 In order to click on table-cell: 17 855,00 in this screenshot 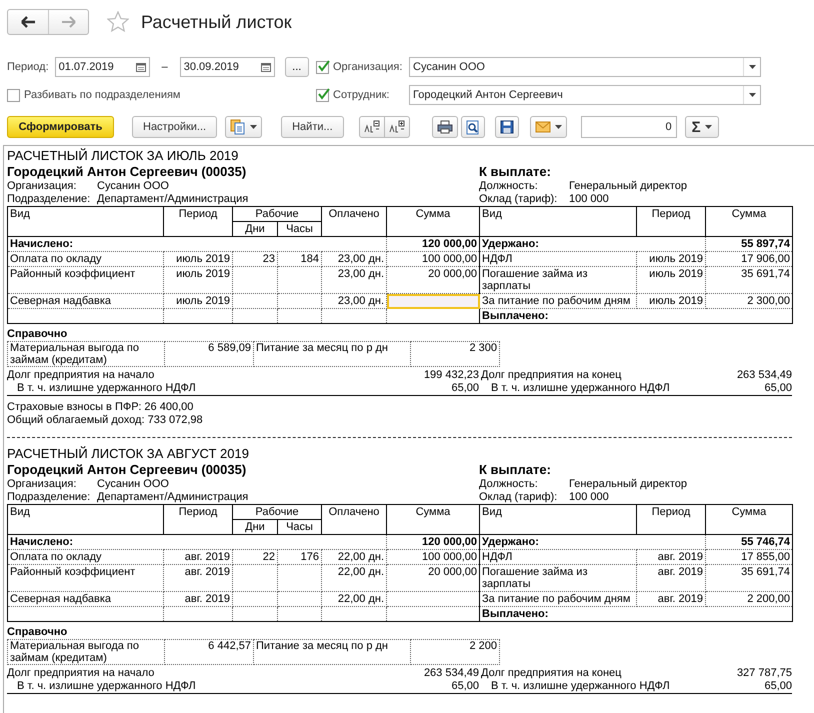, I will do `click(749, 557)`.